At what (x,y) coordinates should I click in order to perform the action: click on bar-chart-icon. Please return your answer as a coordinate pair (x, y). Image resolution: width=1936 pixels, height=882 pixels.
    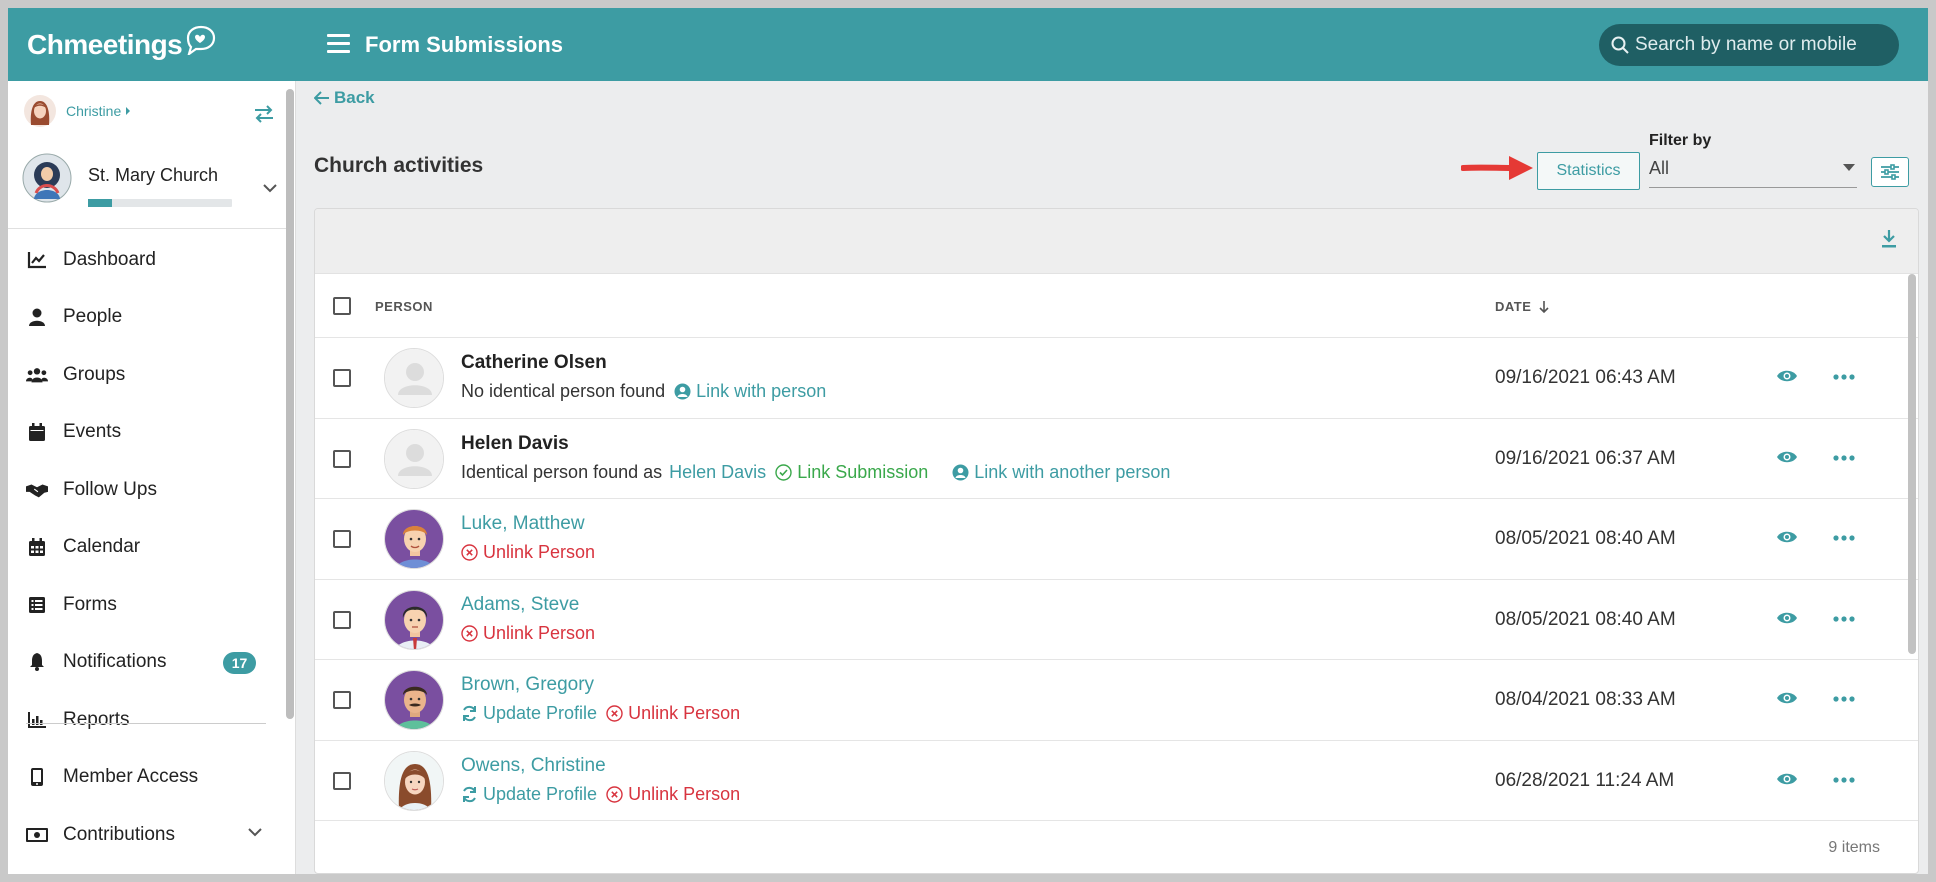
    Looking at the image, I should click on (37, 720).